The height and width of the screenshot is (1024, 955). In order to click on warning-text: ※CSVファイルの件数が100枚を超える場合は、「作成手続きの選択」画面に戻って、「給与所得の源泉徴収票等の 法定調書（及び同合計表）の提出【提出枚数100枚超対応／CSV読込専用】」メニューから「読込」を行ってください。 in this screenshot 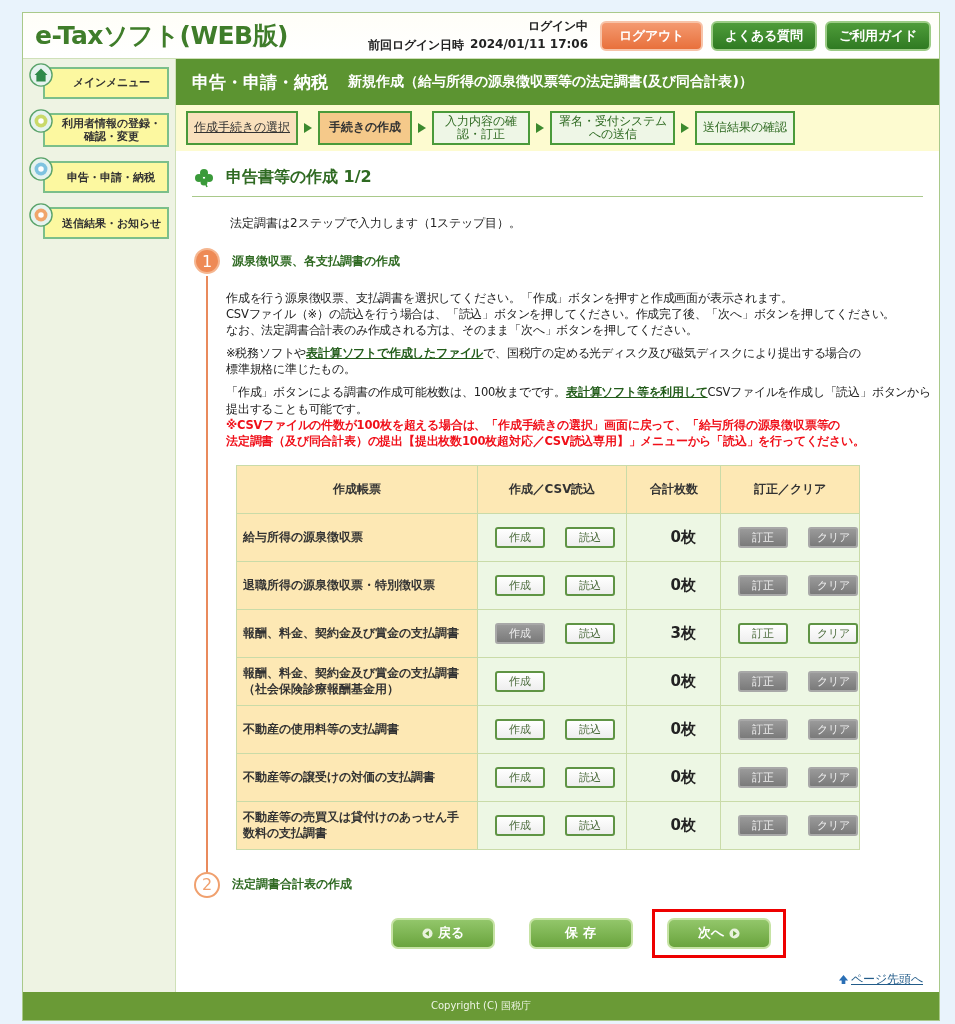, I will do `click(545, 432)`.